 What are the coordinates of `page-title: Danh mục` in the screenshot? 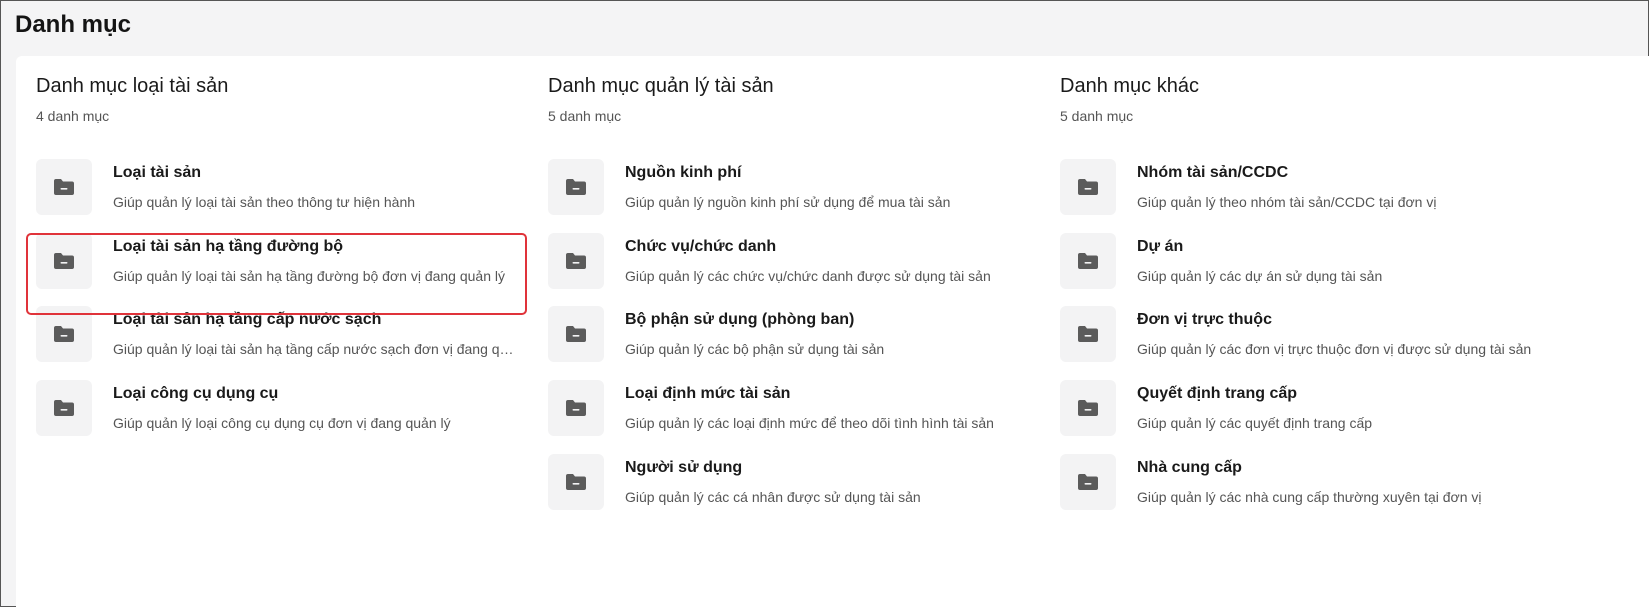 It's located at (73, 24).